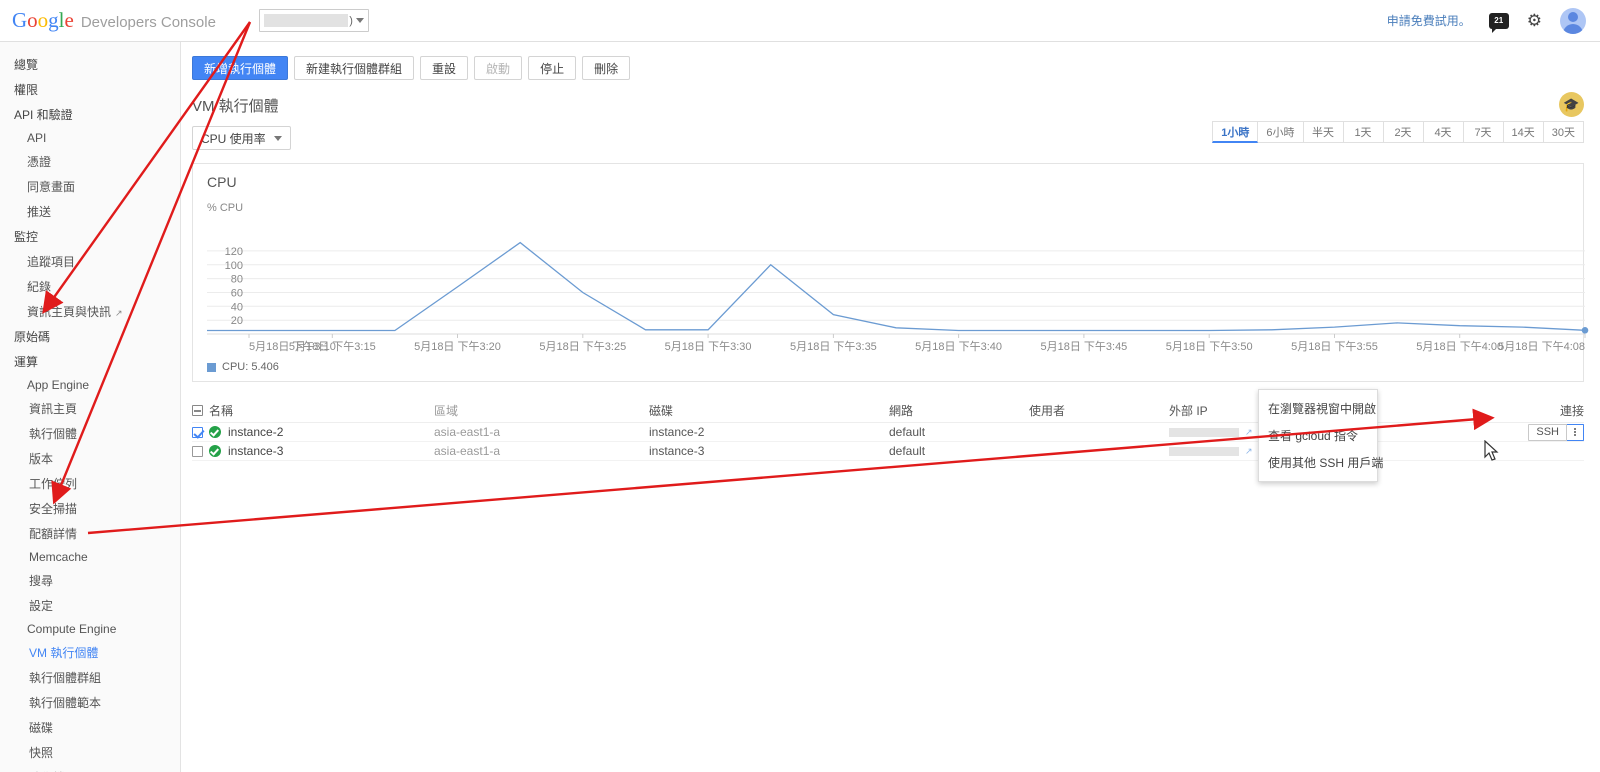 This screenshot has width=1600, height=772. I want to click on disk-cell: instance-2, so click(677, 432).